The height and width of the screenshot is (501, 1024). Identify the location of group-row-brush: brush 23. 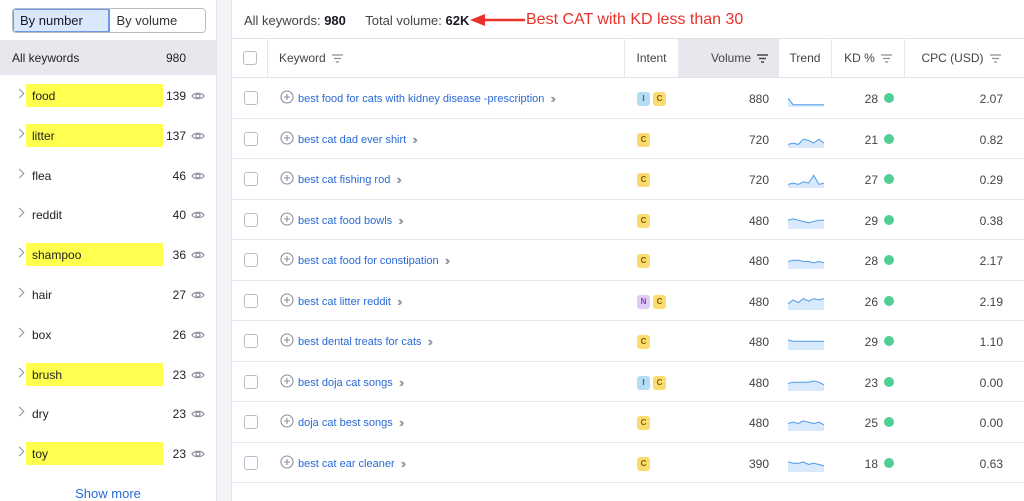
(108, 375).